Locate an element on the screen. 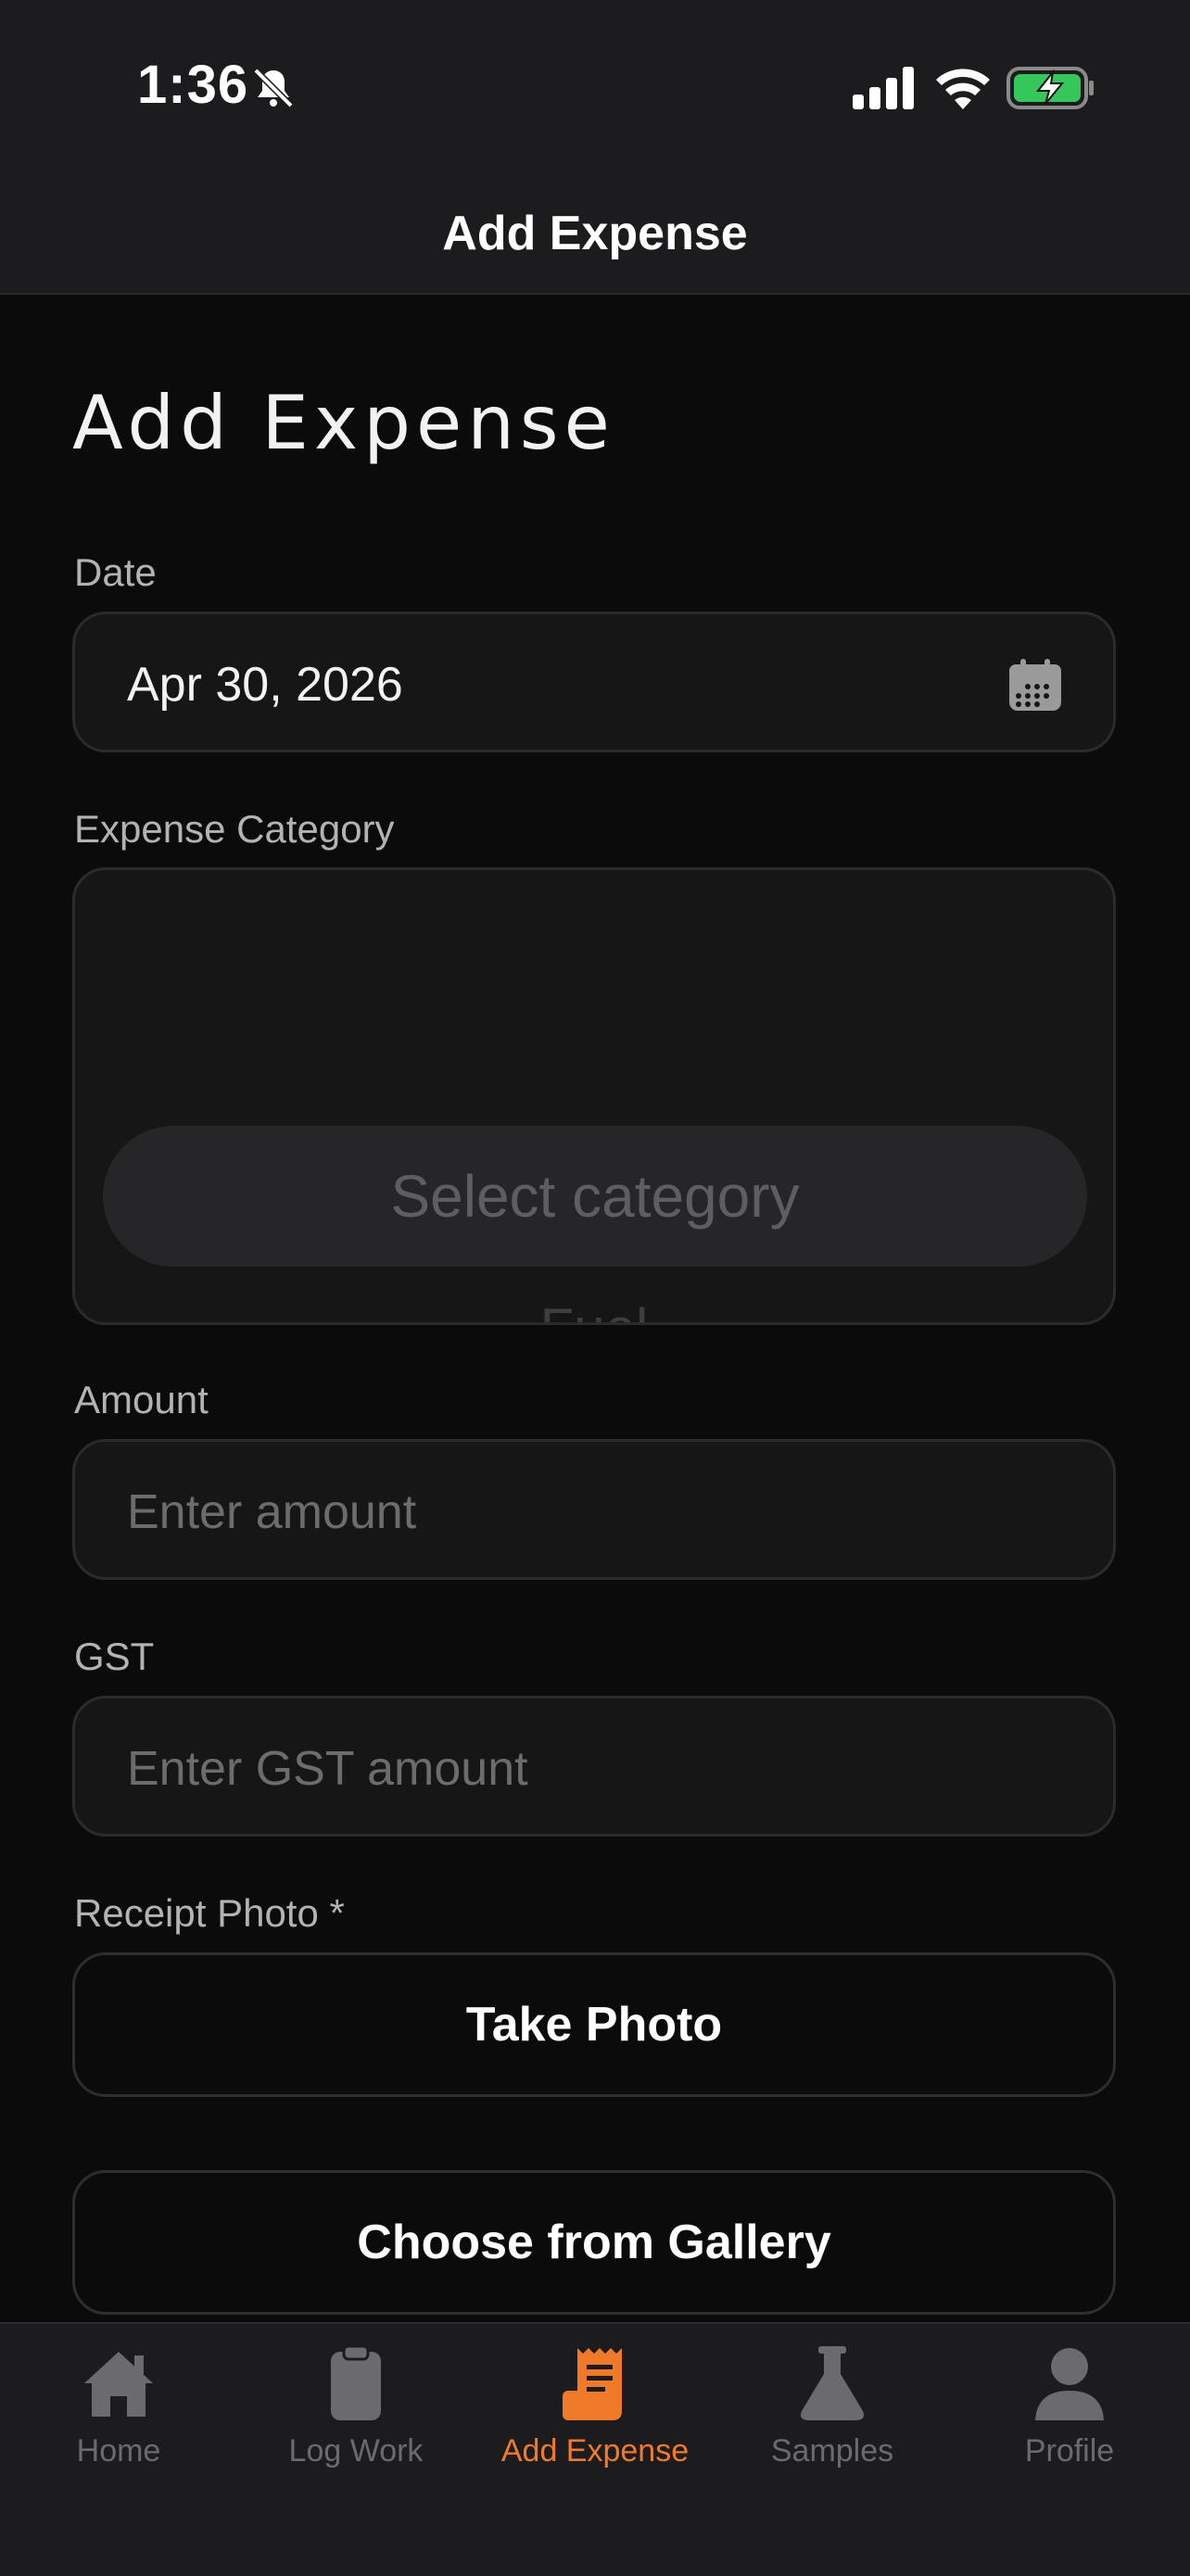  tab-samples: Samples is located at coordinates (832, 2405).